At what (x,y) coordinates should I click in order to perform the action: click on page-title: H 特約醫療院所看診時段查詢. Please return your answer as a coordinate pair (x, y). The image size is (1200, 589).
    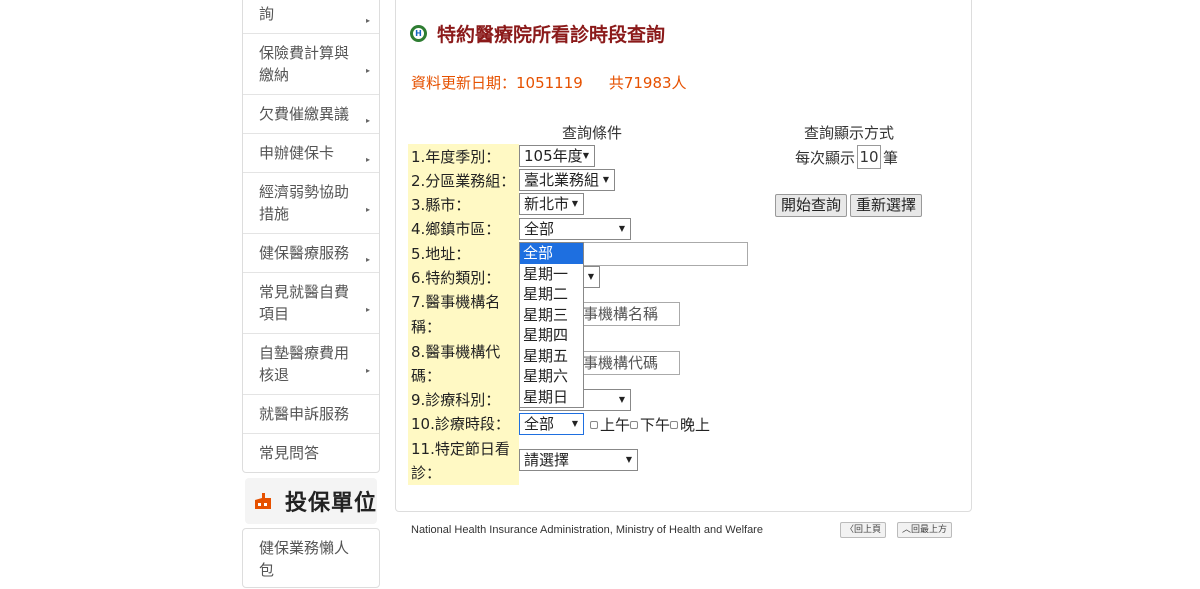
    Looking at the image, I should click on (537, 33).